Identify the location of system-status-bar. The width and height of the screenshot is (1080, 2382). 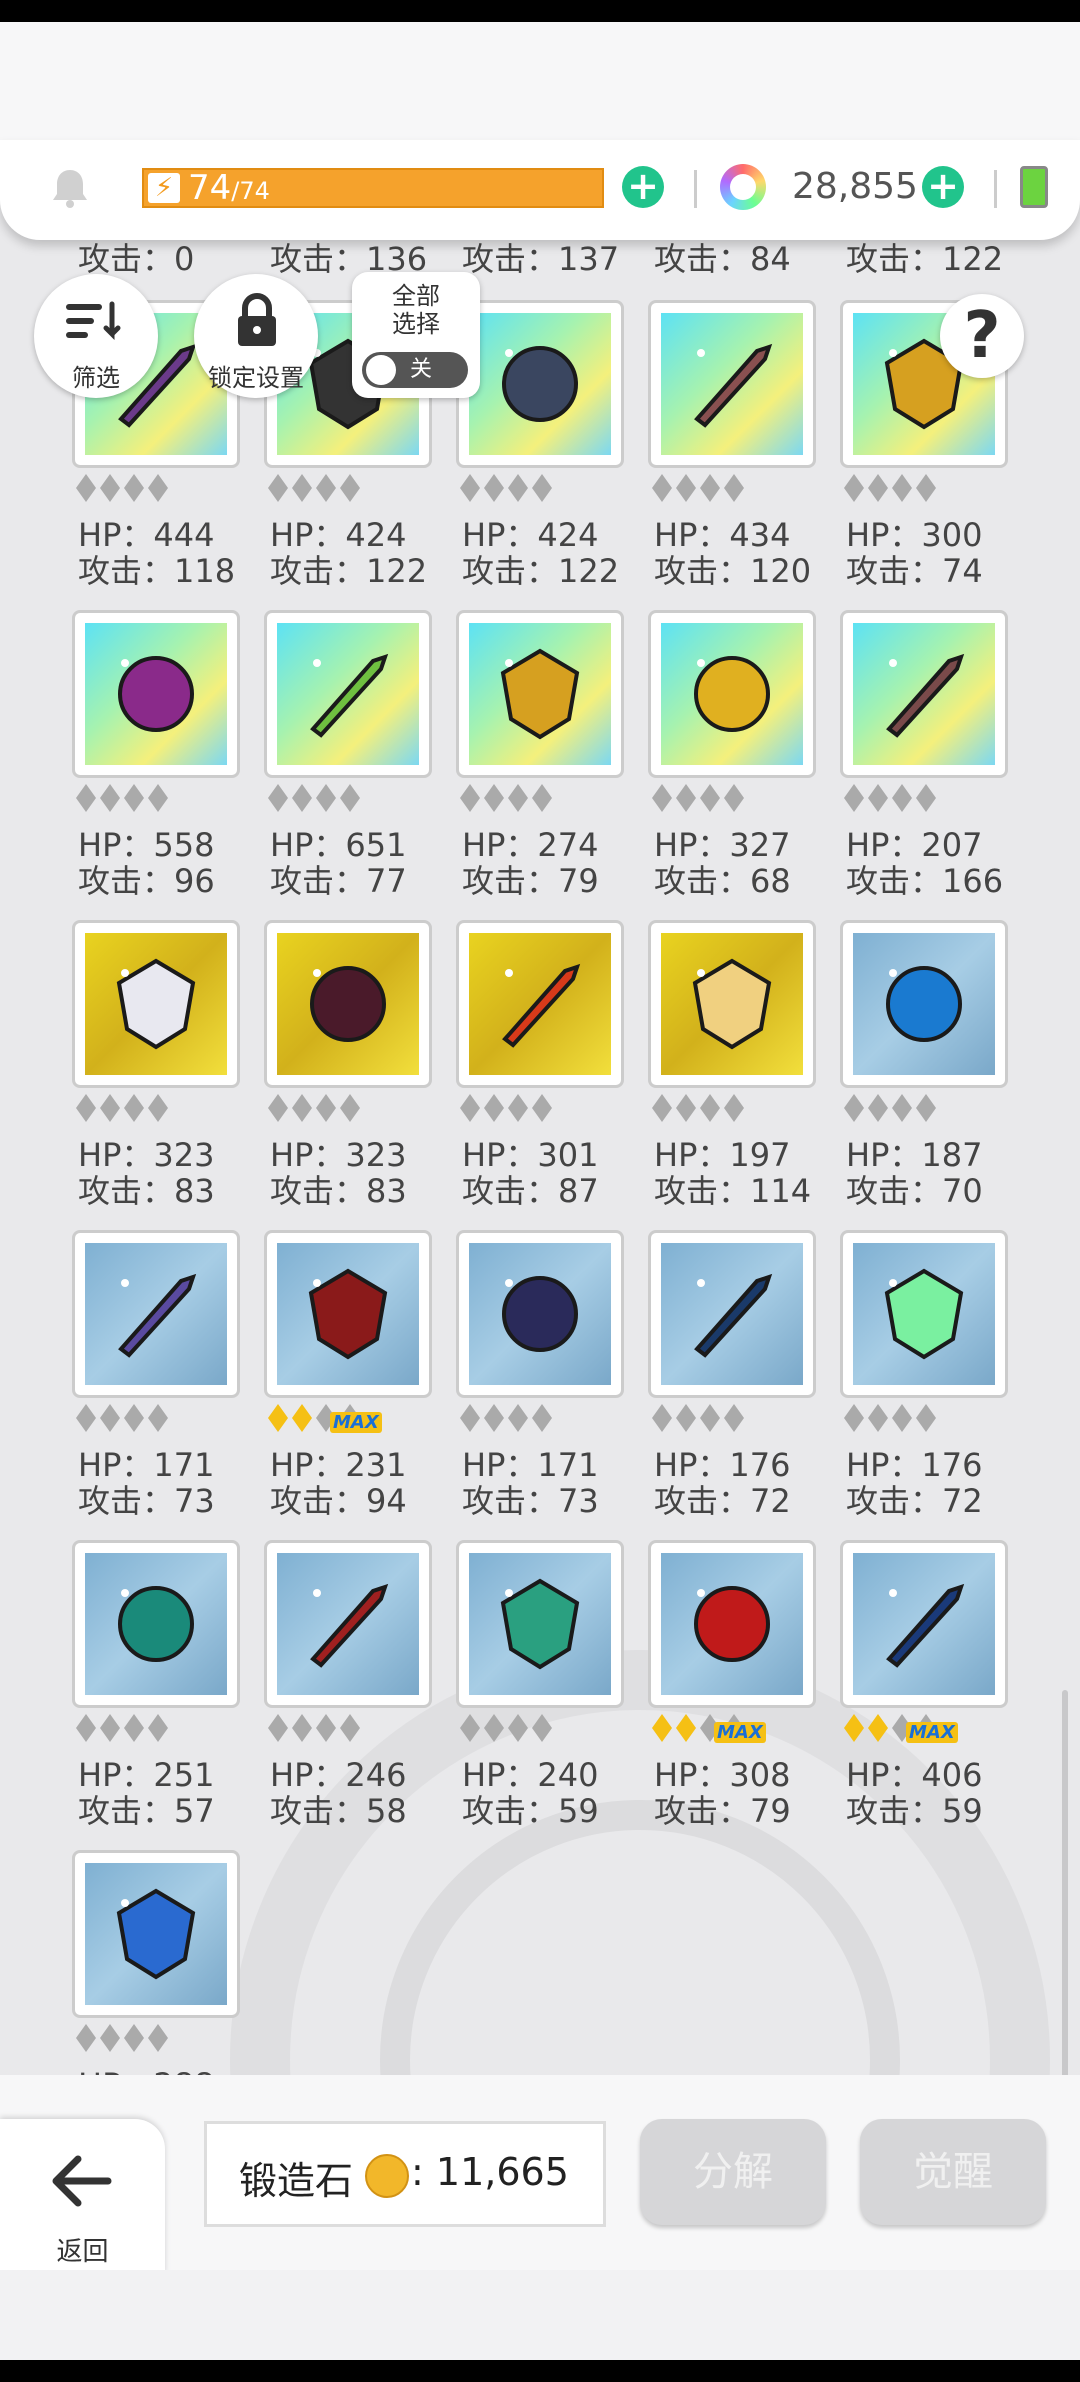
(540, 11).